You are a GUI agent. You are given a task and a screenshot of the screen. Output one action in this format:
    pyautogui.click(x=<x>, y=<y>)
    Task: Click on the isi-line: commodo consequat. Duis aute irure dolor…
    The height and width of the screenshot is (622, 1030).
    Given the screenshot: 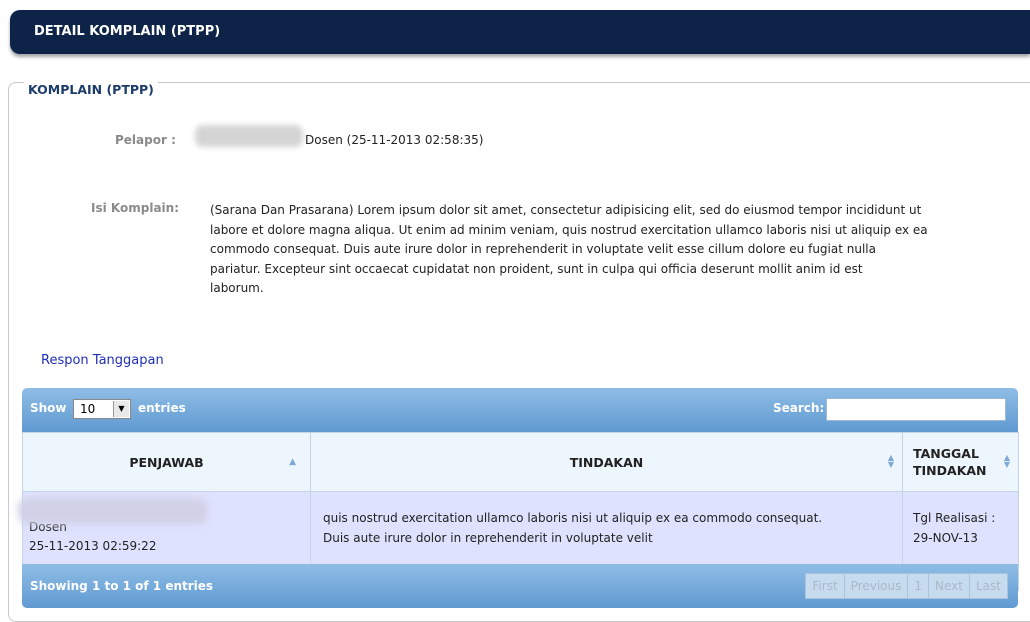 What is the action you would take?
    pyautogui.click(x=543, y=249)
    